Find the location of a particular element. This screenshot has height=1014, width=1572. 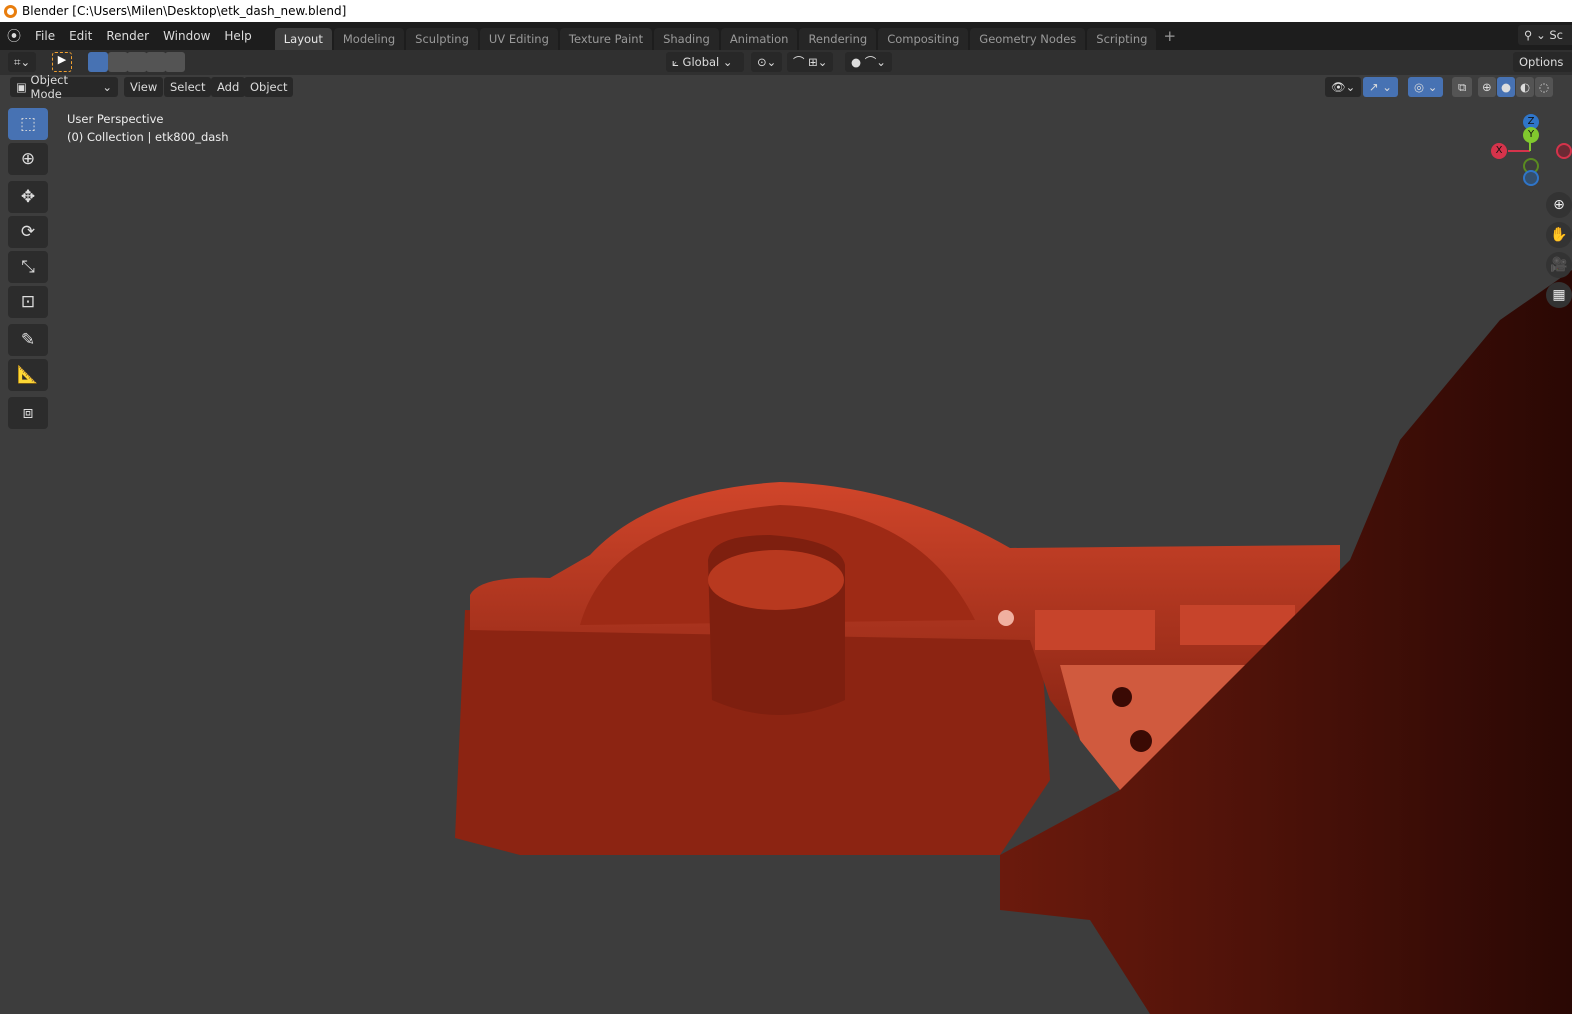

cursor-tool-icon: ⊕ is located at coordinates (28, 159).